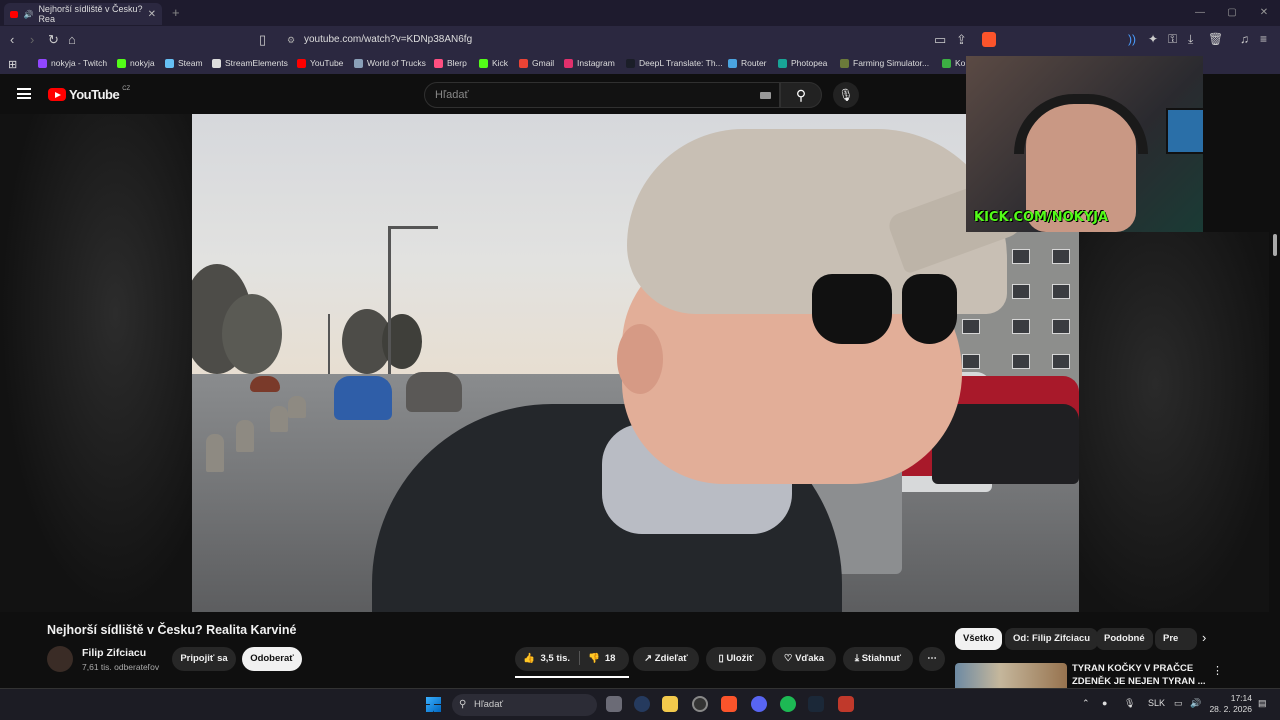  I want to click on trash-icon: 🗑, so click(1215, 39).